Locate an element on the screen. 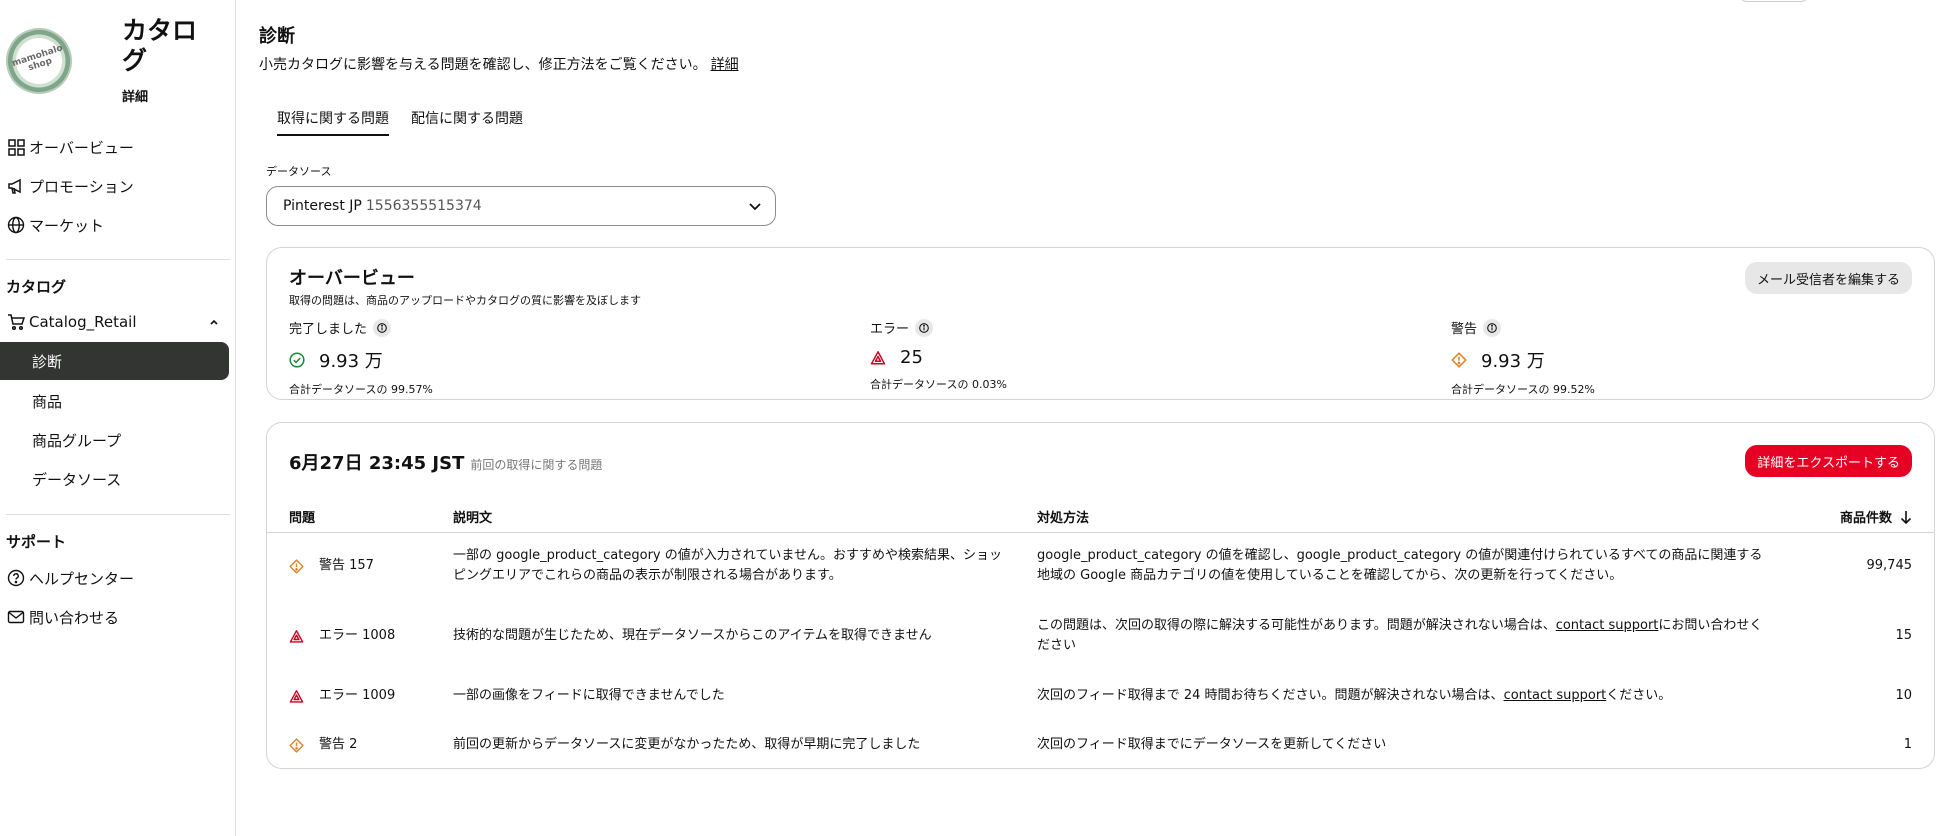 Image resolution: width=1946 pixels, height=836 pixels. sort-arrow-down-icon is located at coordinates (1906, 517).